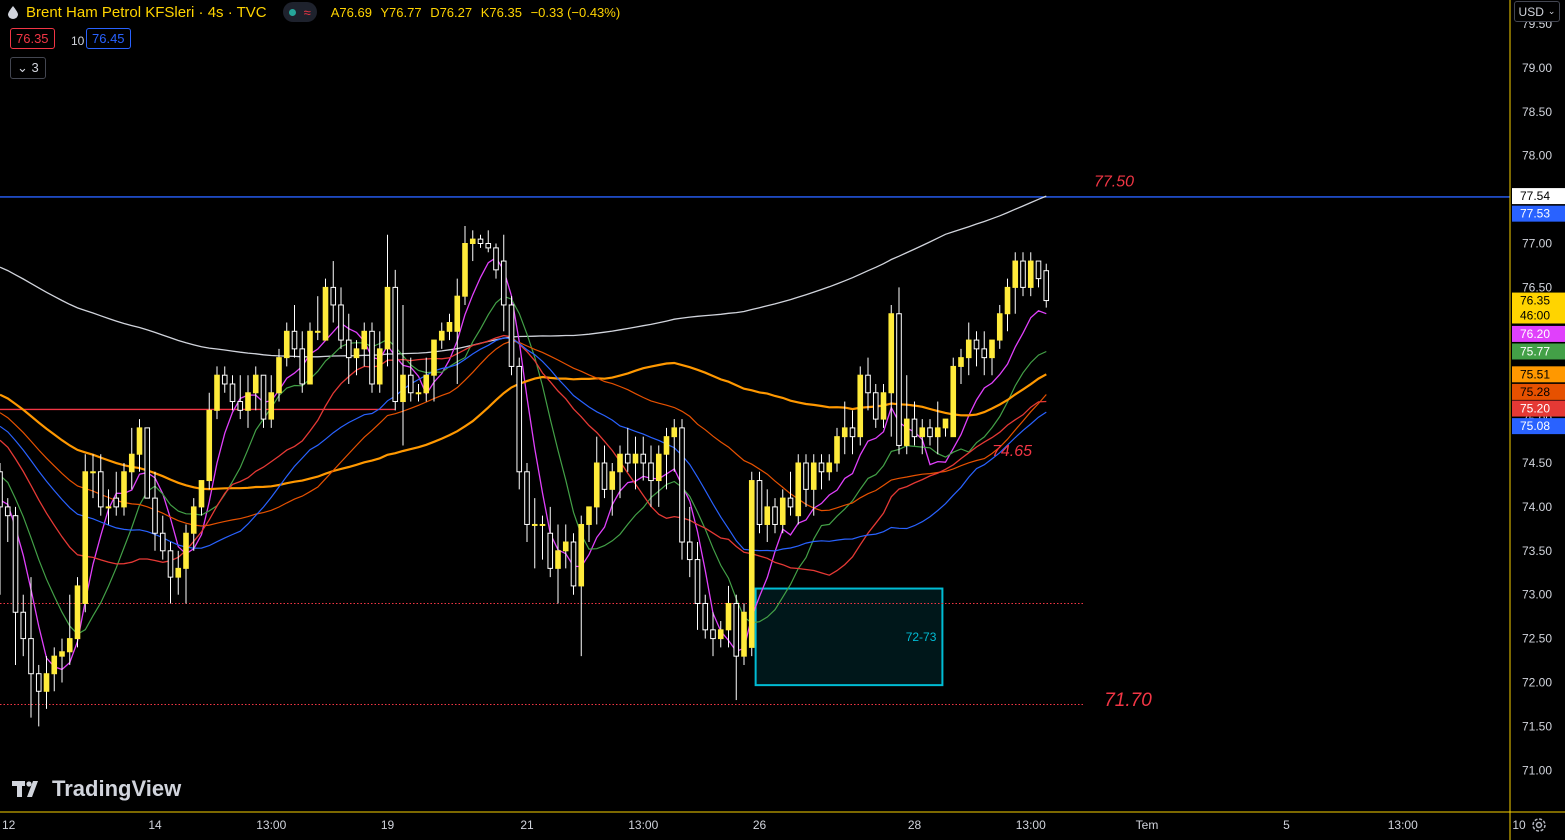  What do you see at coordinates (146, 12) in the screenshot?
I see `symbol-title: Brent Ham Petrol KFSleri · 4s · TVC` at bounding box center [146, 12].